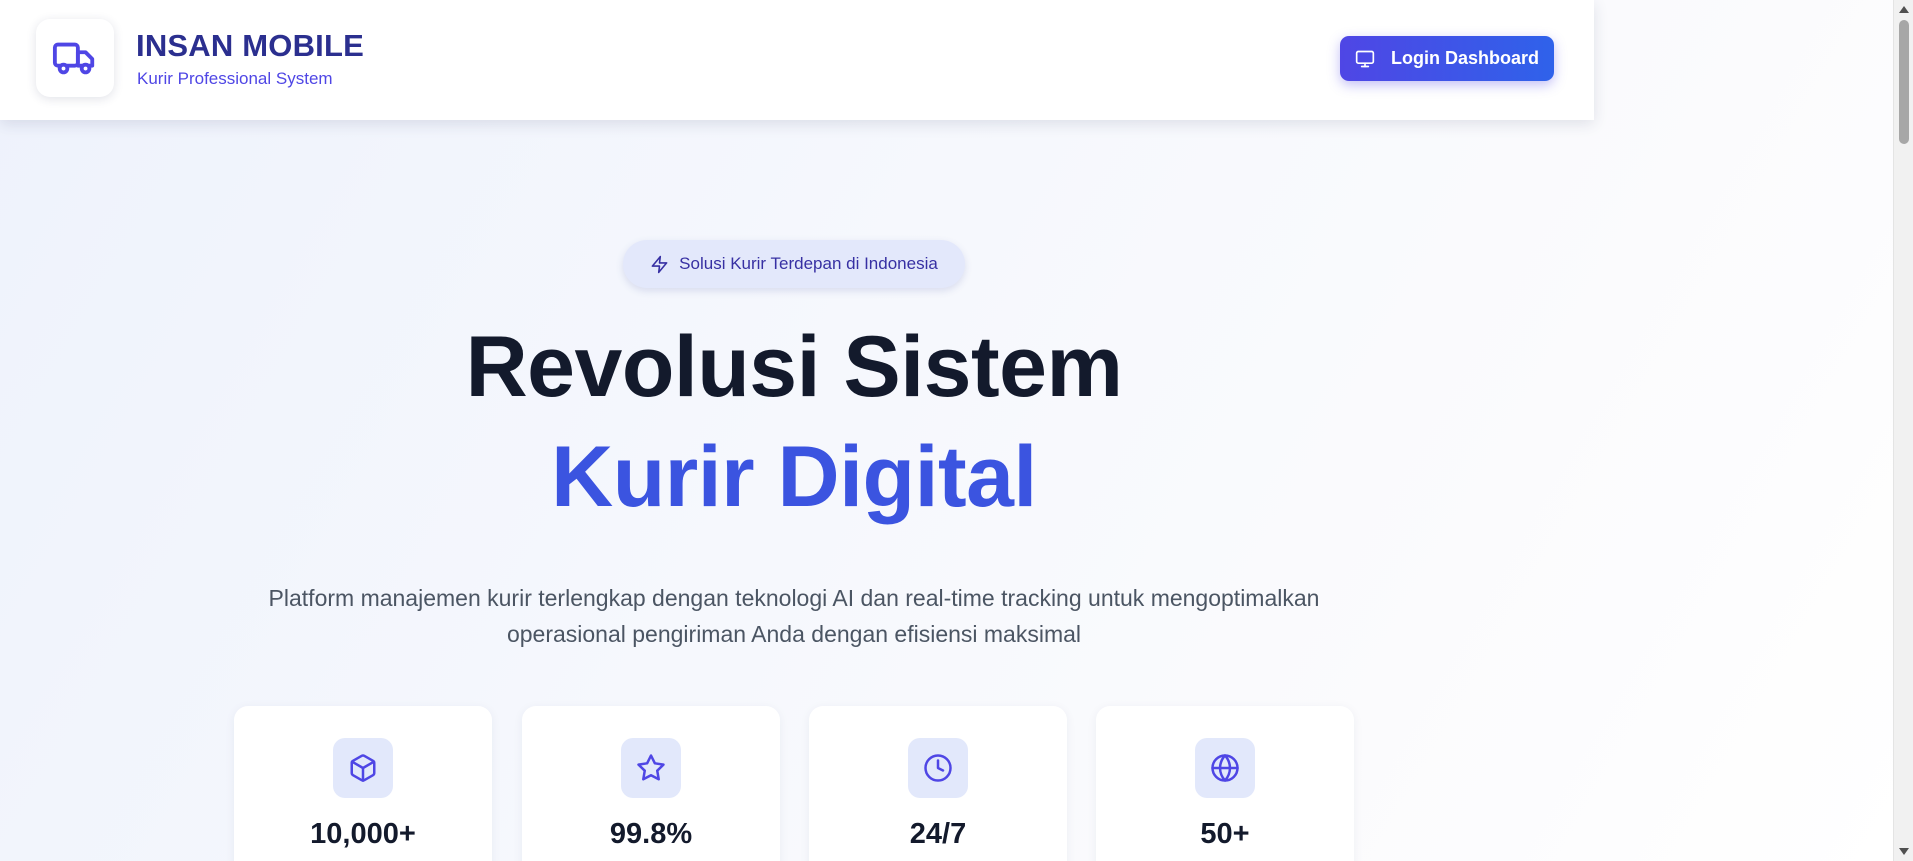 The image size is (1913, 861). I want to click on scroll-down-arrow, so click(1904, 851).